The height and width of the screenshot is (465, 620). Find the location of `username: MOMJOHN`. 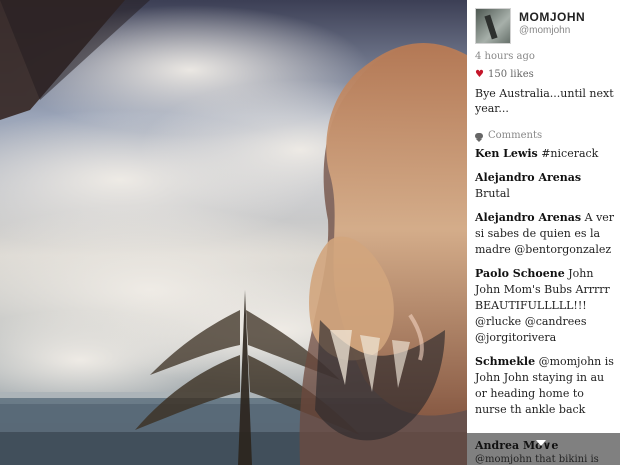

username: MOMJOHN is located at coordinates (552, 17).